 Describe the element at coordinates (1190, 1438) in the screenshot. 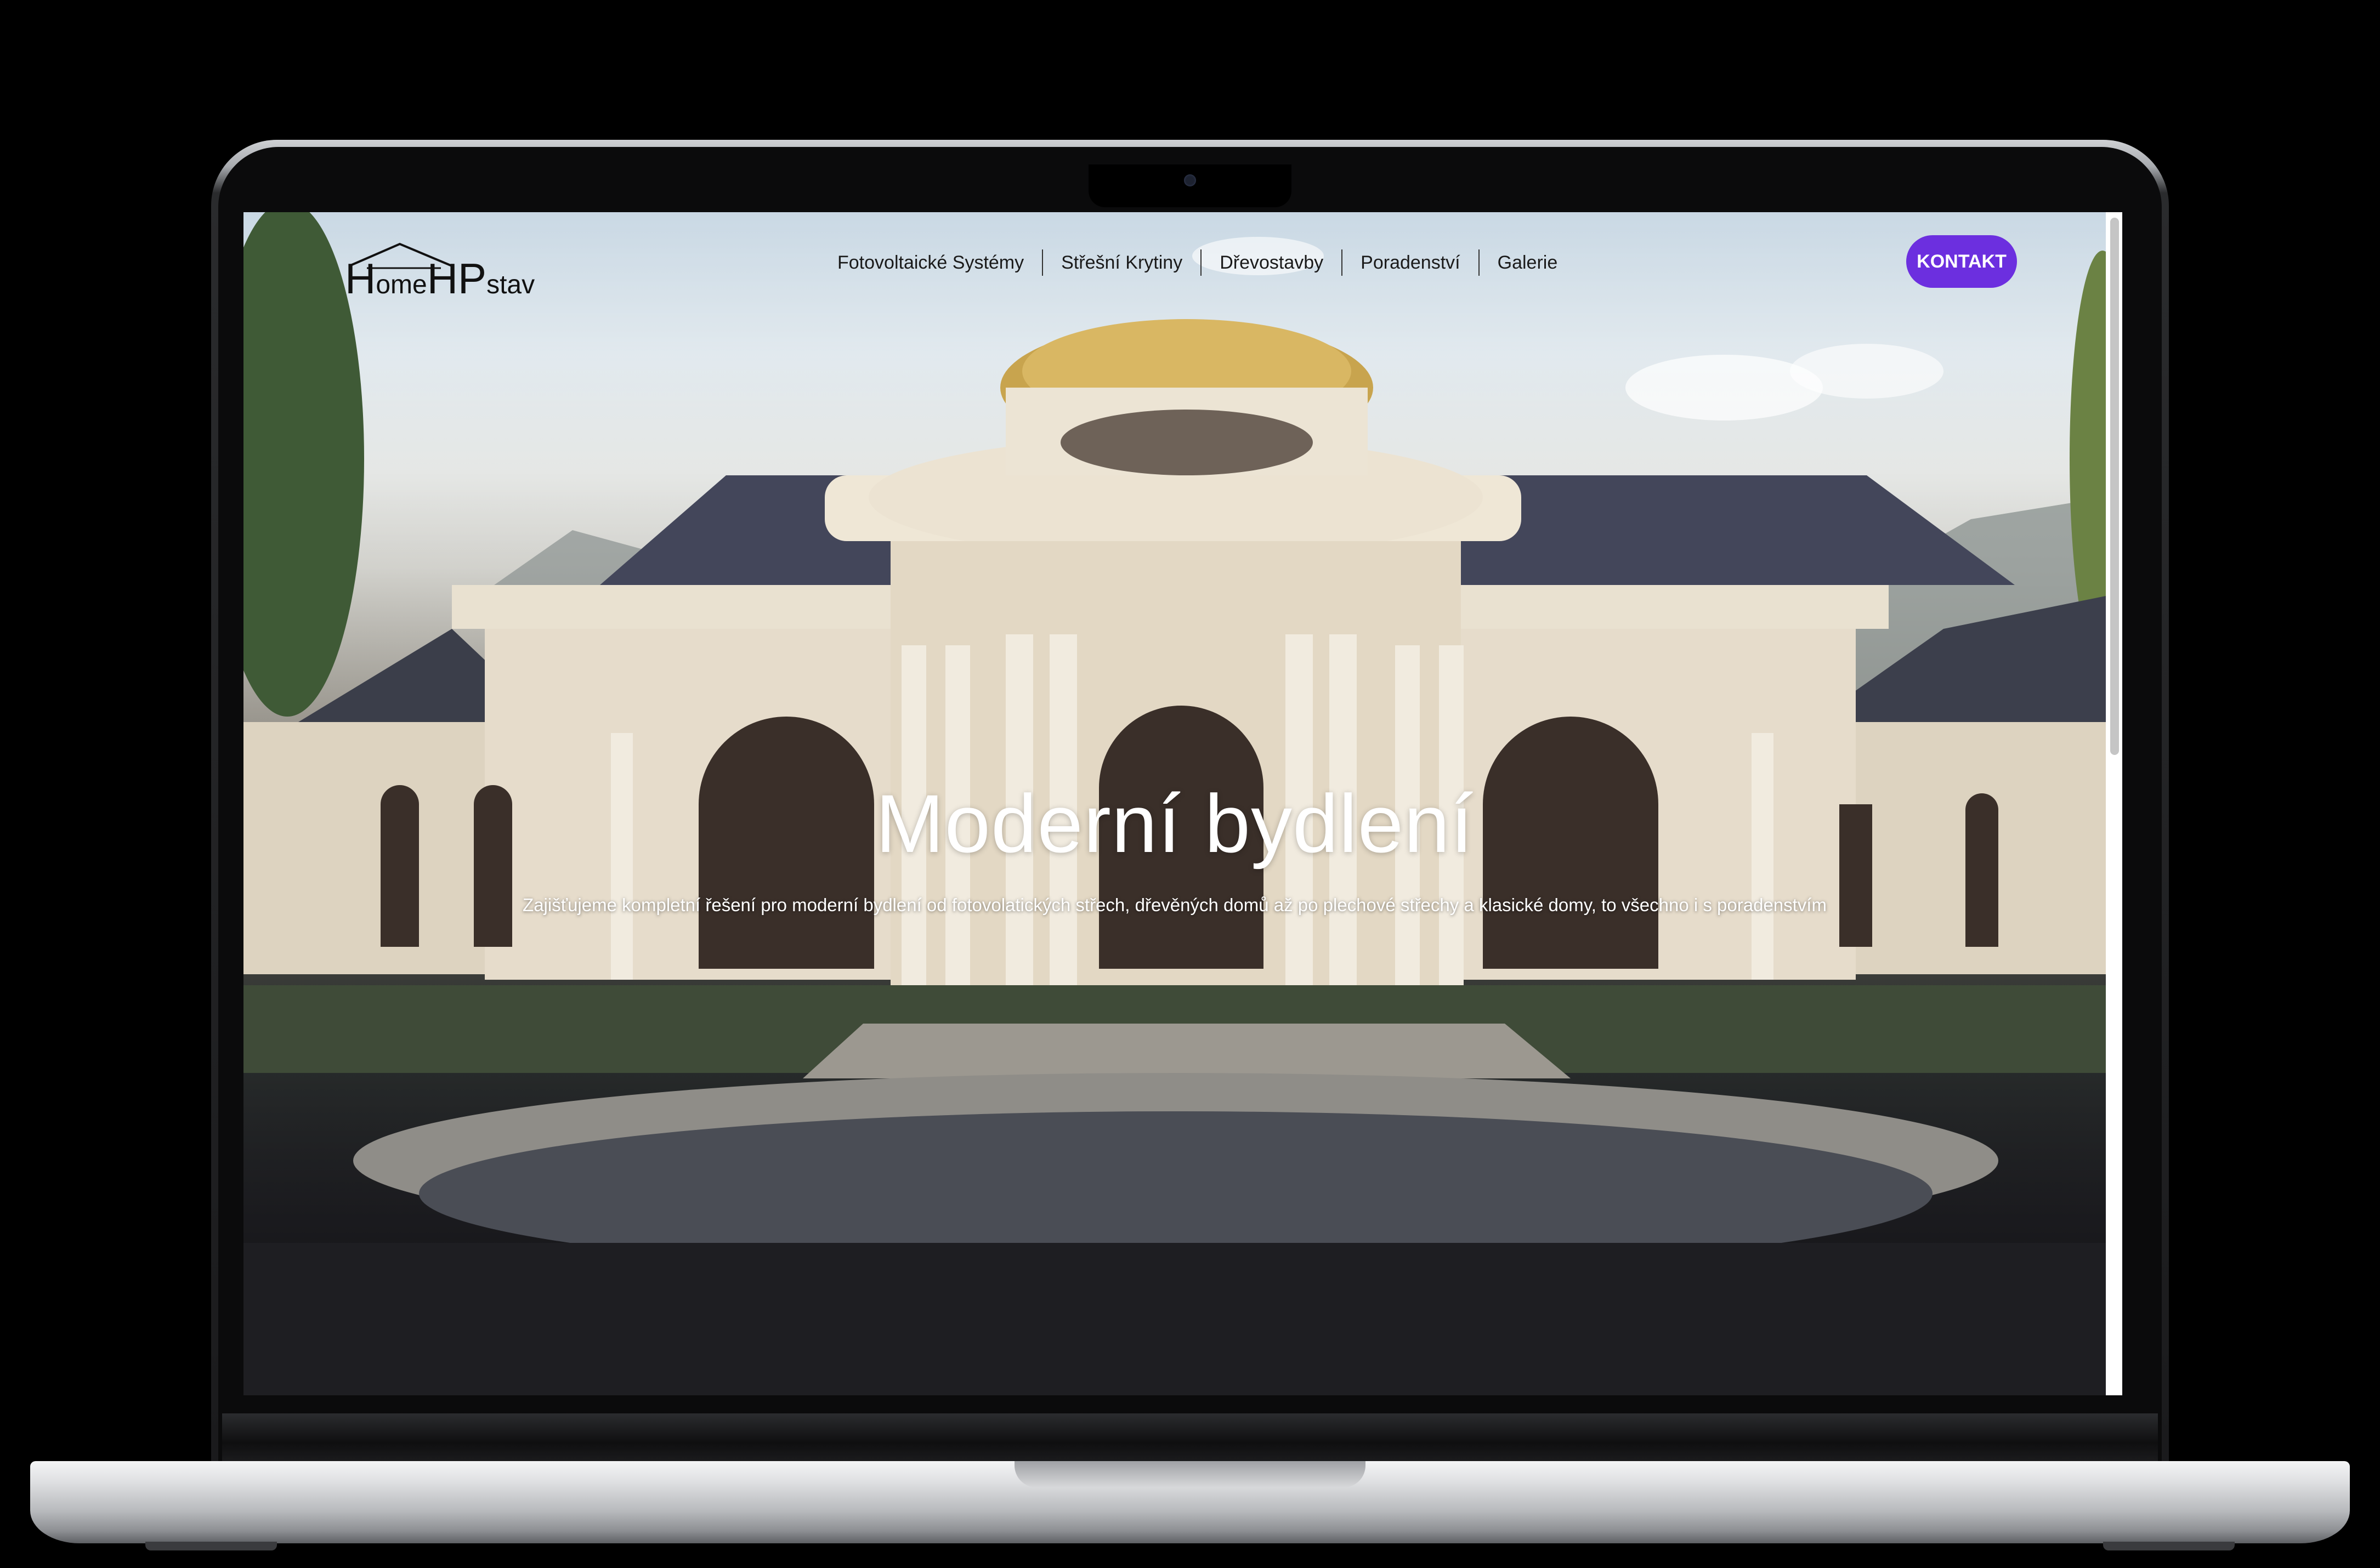

I see `laptop-hinge` at that location.